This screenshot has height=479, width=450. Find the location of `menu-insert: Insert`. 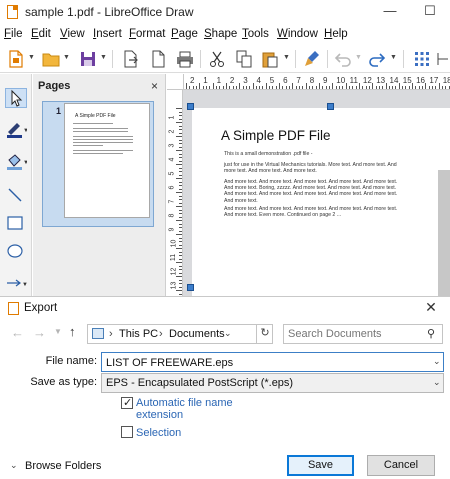

menu-insert: Insert is located at coordinates (107, 34).